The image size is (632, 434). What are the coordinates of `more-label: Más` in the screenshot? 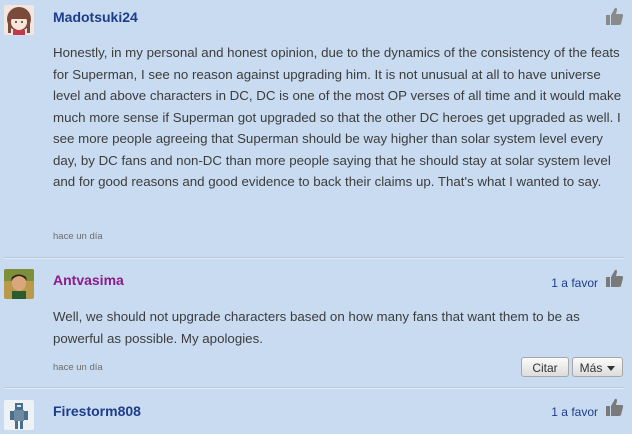 It's located at (591, 368).